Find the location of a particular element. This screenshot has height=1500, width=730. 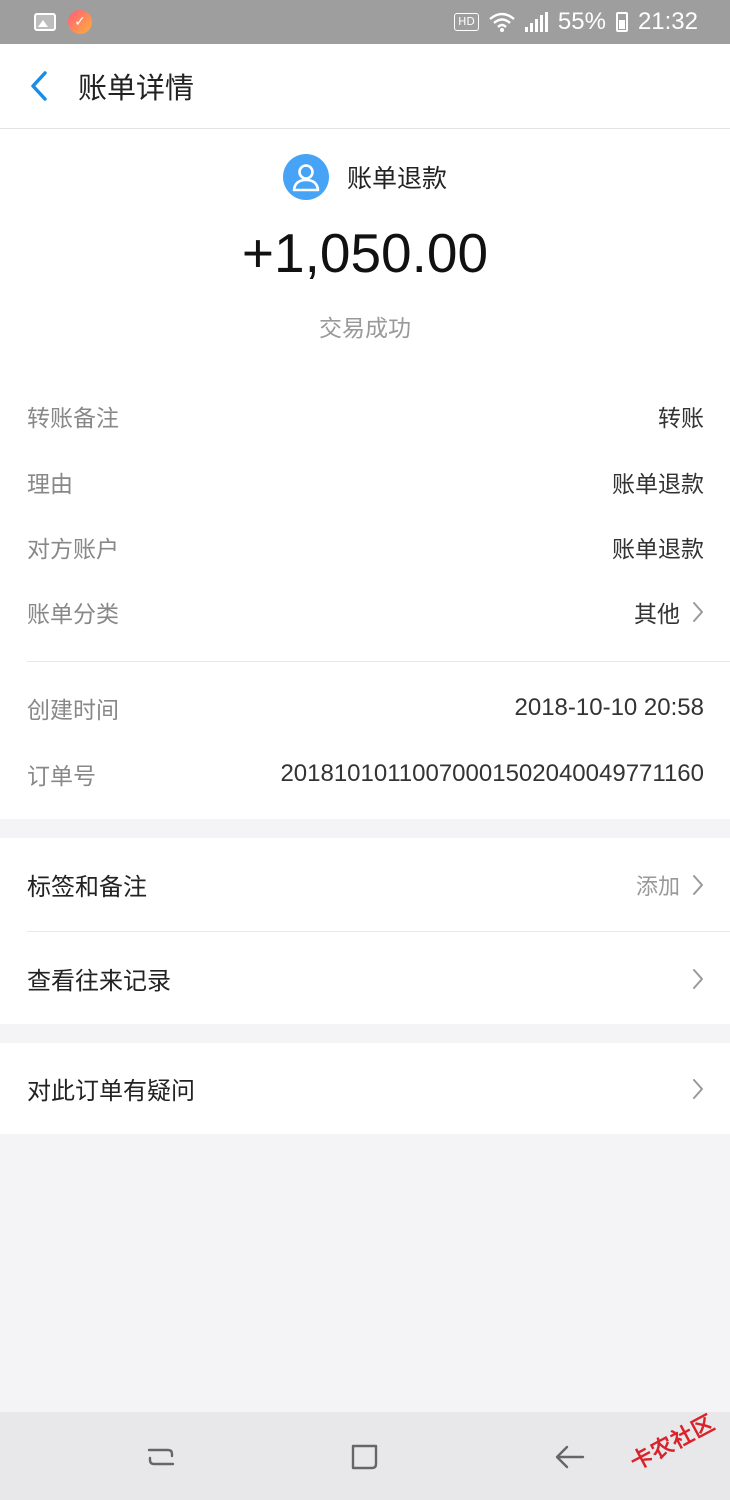

detail-row-category: 账单分类 其他 is located at coordinates (365, 612).